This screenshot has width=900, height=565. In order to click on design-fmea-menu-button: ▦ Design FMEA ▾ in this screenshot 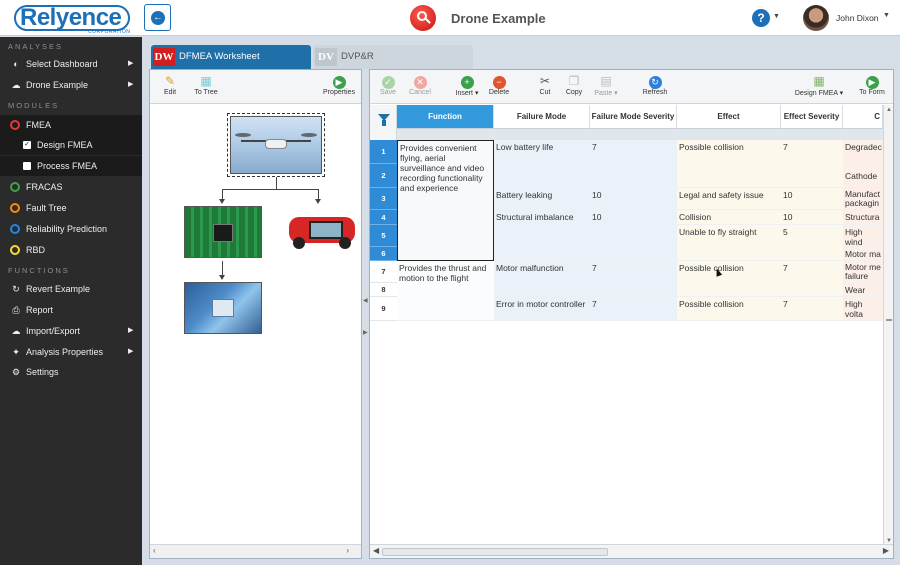, I will do `click(819, 87)`.